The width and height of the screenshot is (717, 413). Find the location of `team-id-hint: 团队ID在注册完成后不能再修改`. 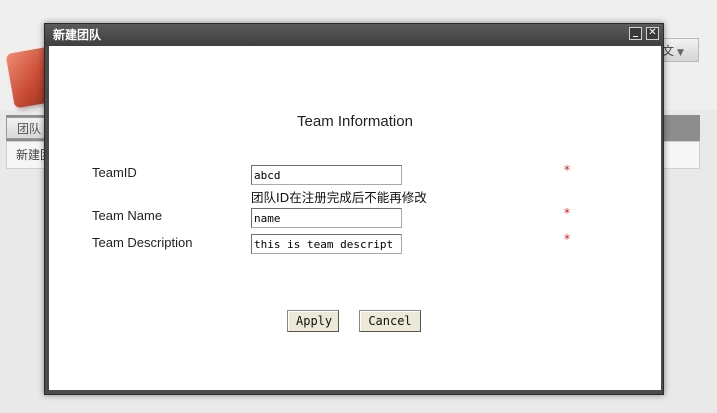

team-id-hint: 团队ID在注册完成后不能再修改 is located at coordinates (339, 197).